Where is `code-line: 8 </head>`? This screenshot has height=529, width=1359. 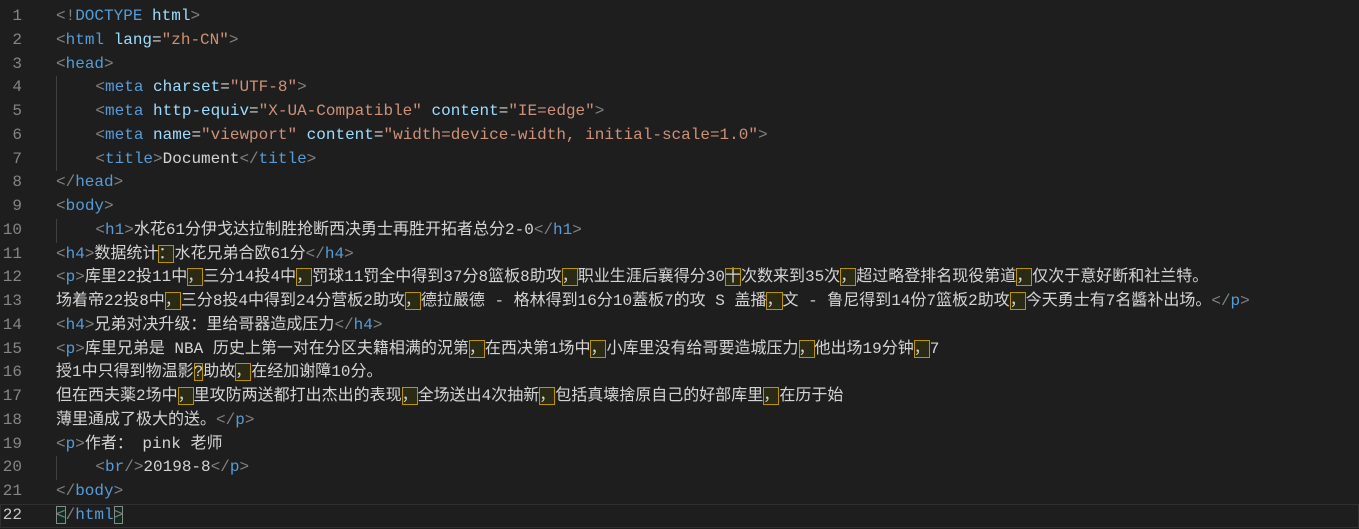 code-line: 8 </head> is located at coordinates (679, 183).